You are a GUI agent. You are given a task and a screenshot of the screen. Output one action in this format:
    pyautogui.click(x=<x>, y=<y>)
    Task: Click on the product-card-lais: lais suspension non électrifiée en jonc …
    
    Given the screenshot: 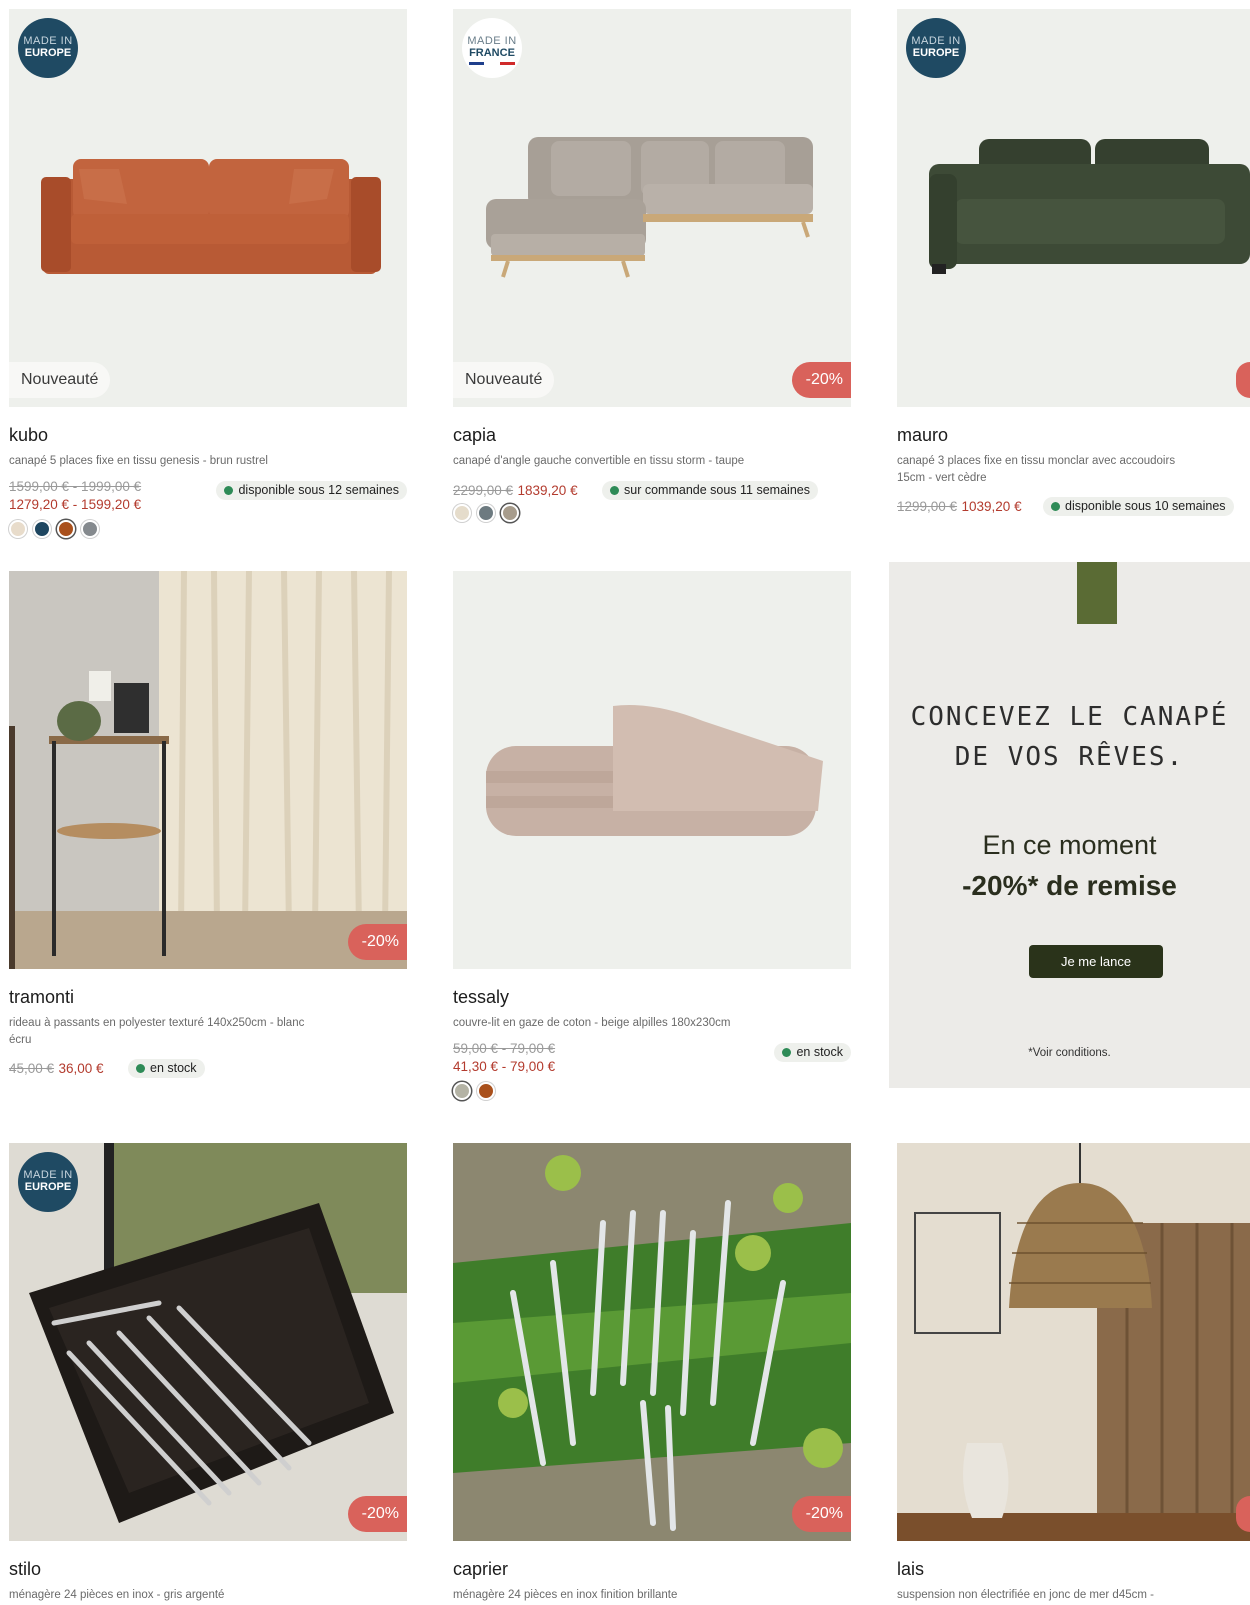 What is the action you would take?
    pyautogui.click(x=1073, y=1373)
    